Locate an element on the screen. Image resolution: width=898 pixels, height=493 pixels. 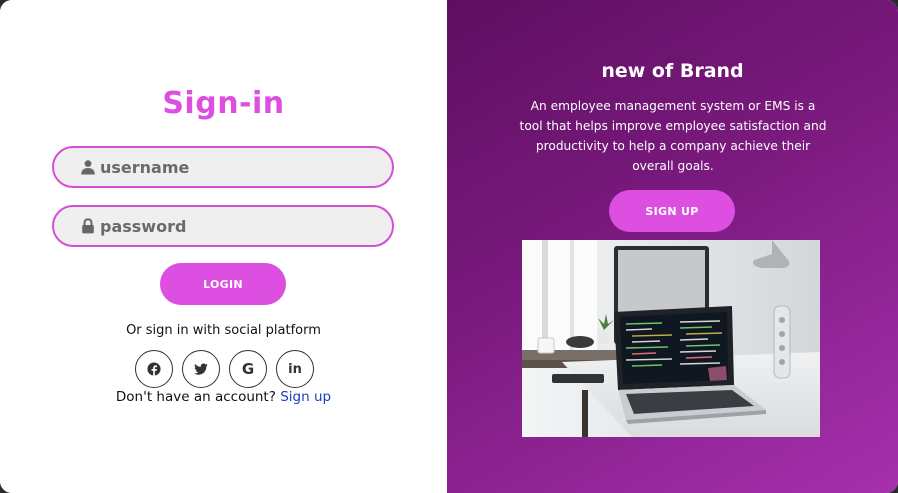
brand-title: new of Brand is located at coordinates (672, 71).